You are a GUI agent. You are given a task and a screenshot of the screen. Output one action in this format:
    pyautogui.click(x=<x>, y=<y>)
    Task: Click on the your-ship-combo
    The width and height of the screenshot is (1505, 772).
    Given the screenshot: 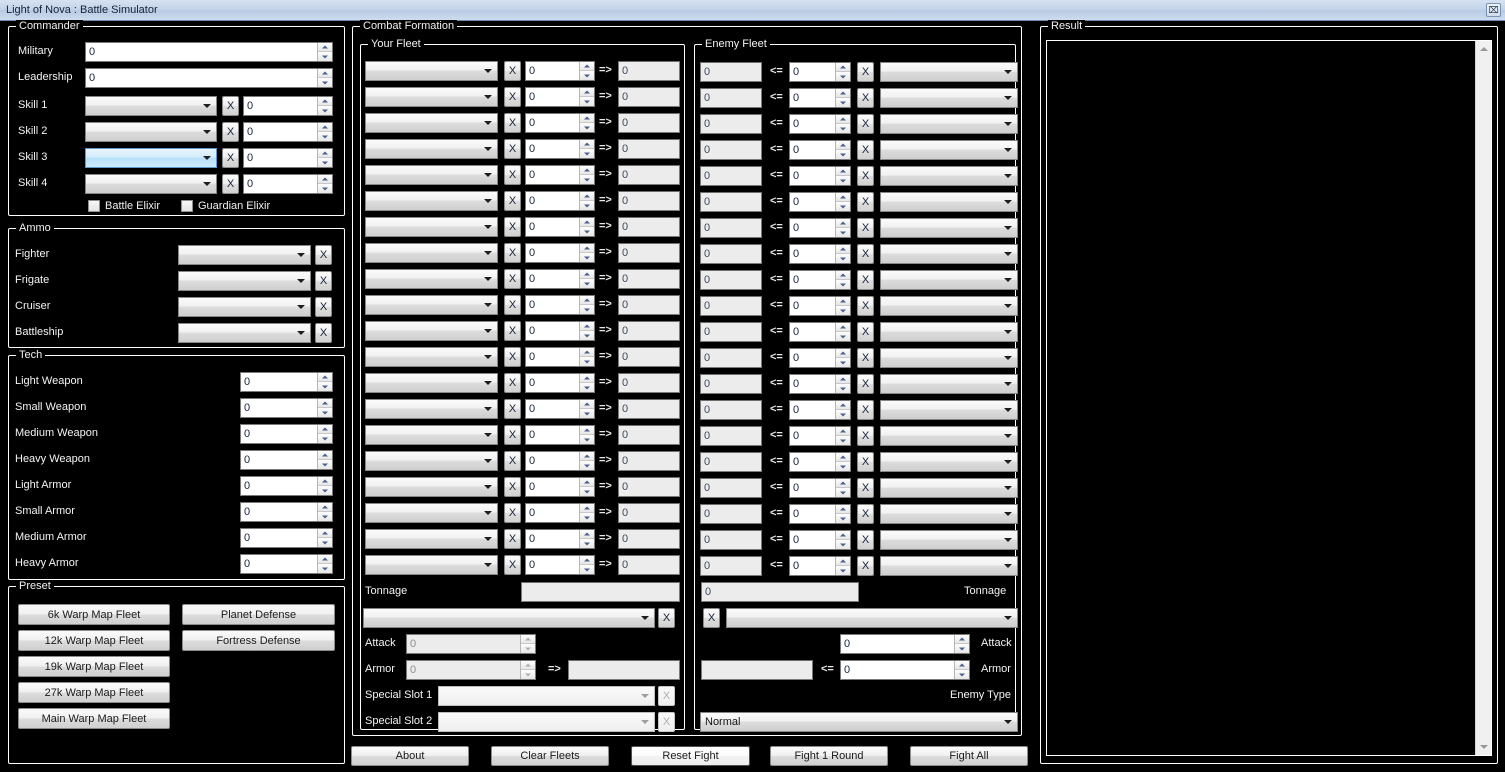 What is the action you would take?
    pyautogui.click(x=509, y=618)
    